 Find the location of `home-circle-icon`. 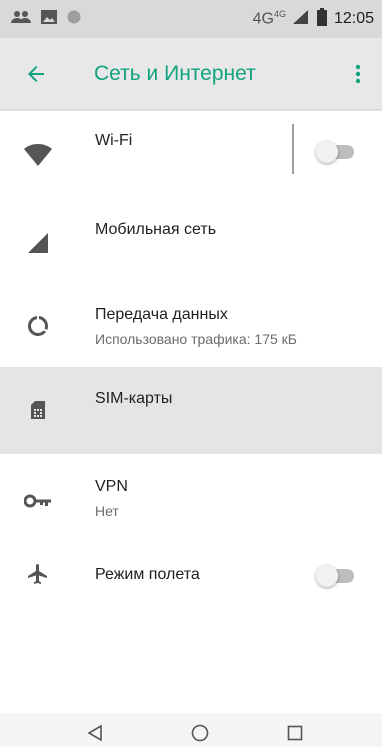

home-circle-icon is located at coordinates (200, 733).